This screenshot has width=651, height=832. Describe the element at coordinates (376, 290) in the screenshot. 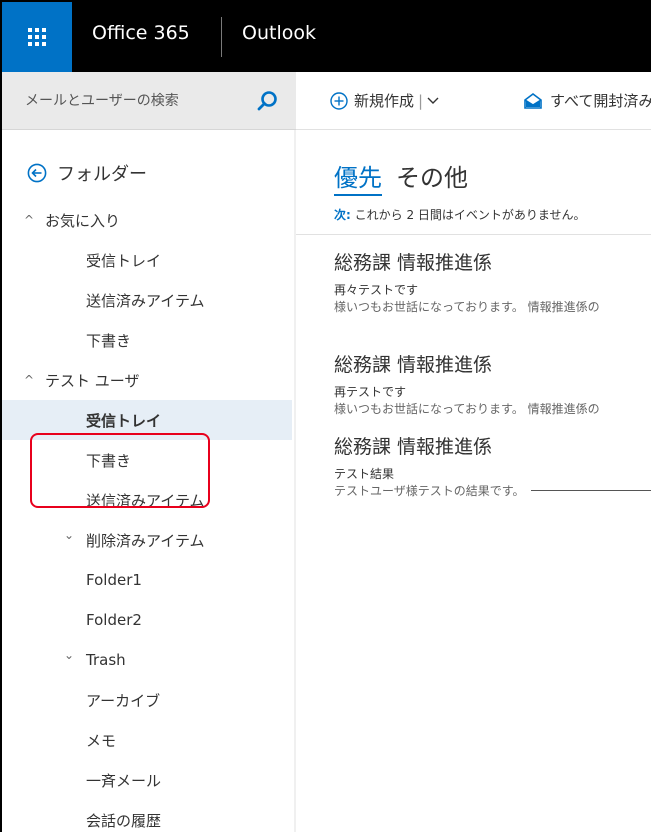

I see `message-subject: 再々テストです` at that location.